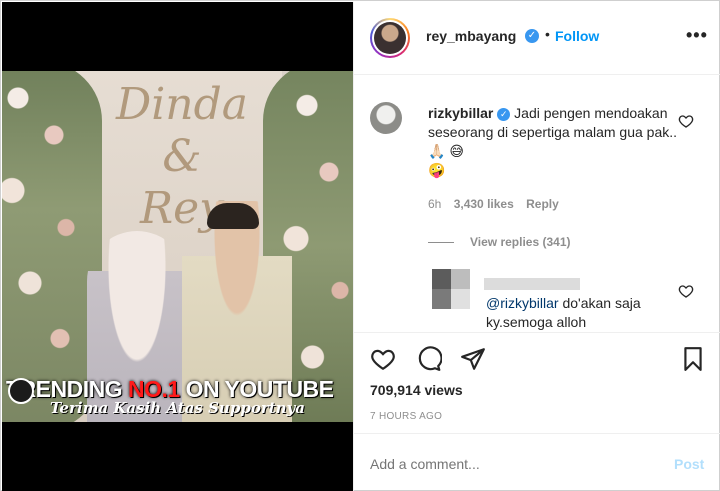 The height and width of the screenshot is (491, 720). What do you see at coordinates (471, 36) in the screenshot?
I see `author-username: rey_mbayang` at bounding box center [471, 36].